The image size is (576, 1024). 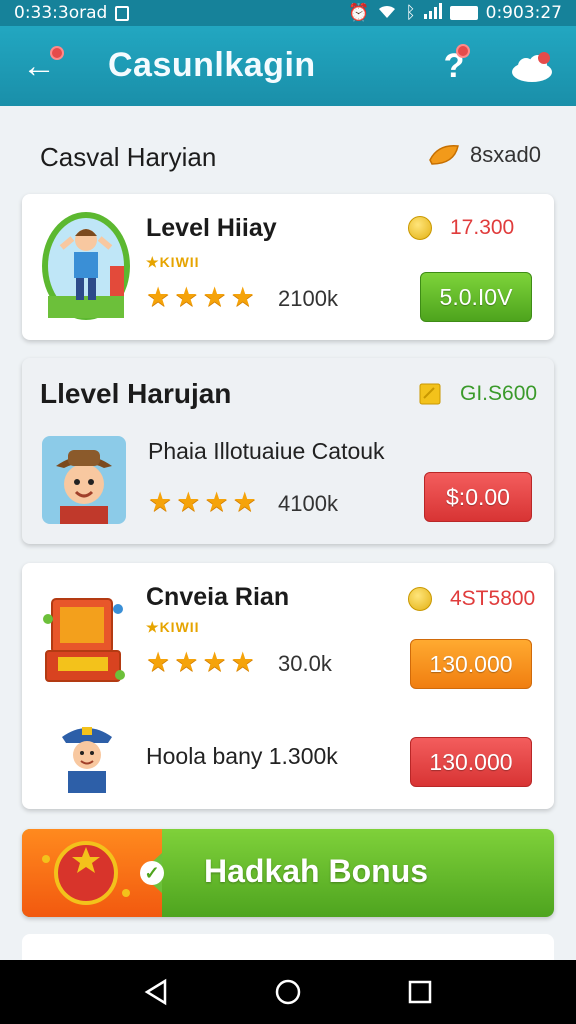 What do you see at coordinates (499, 393) in the screenshot?
I see `reward-value: GI.S600` at bounding box center [499, 393].